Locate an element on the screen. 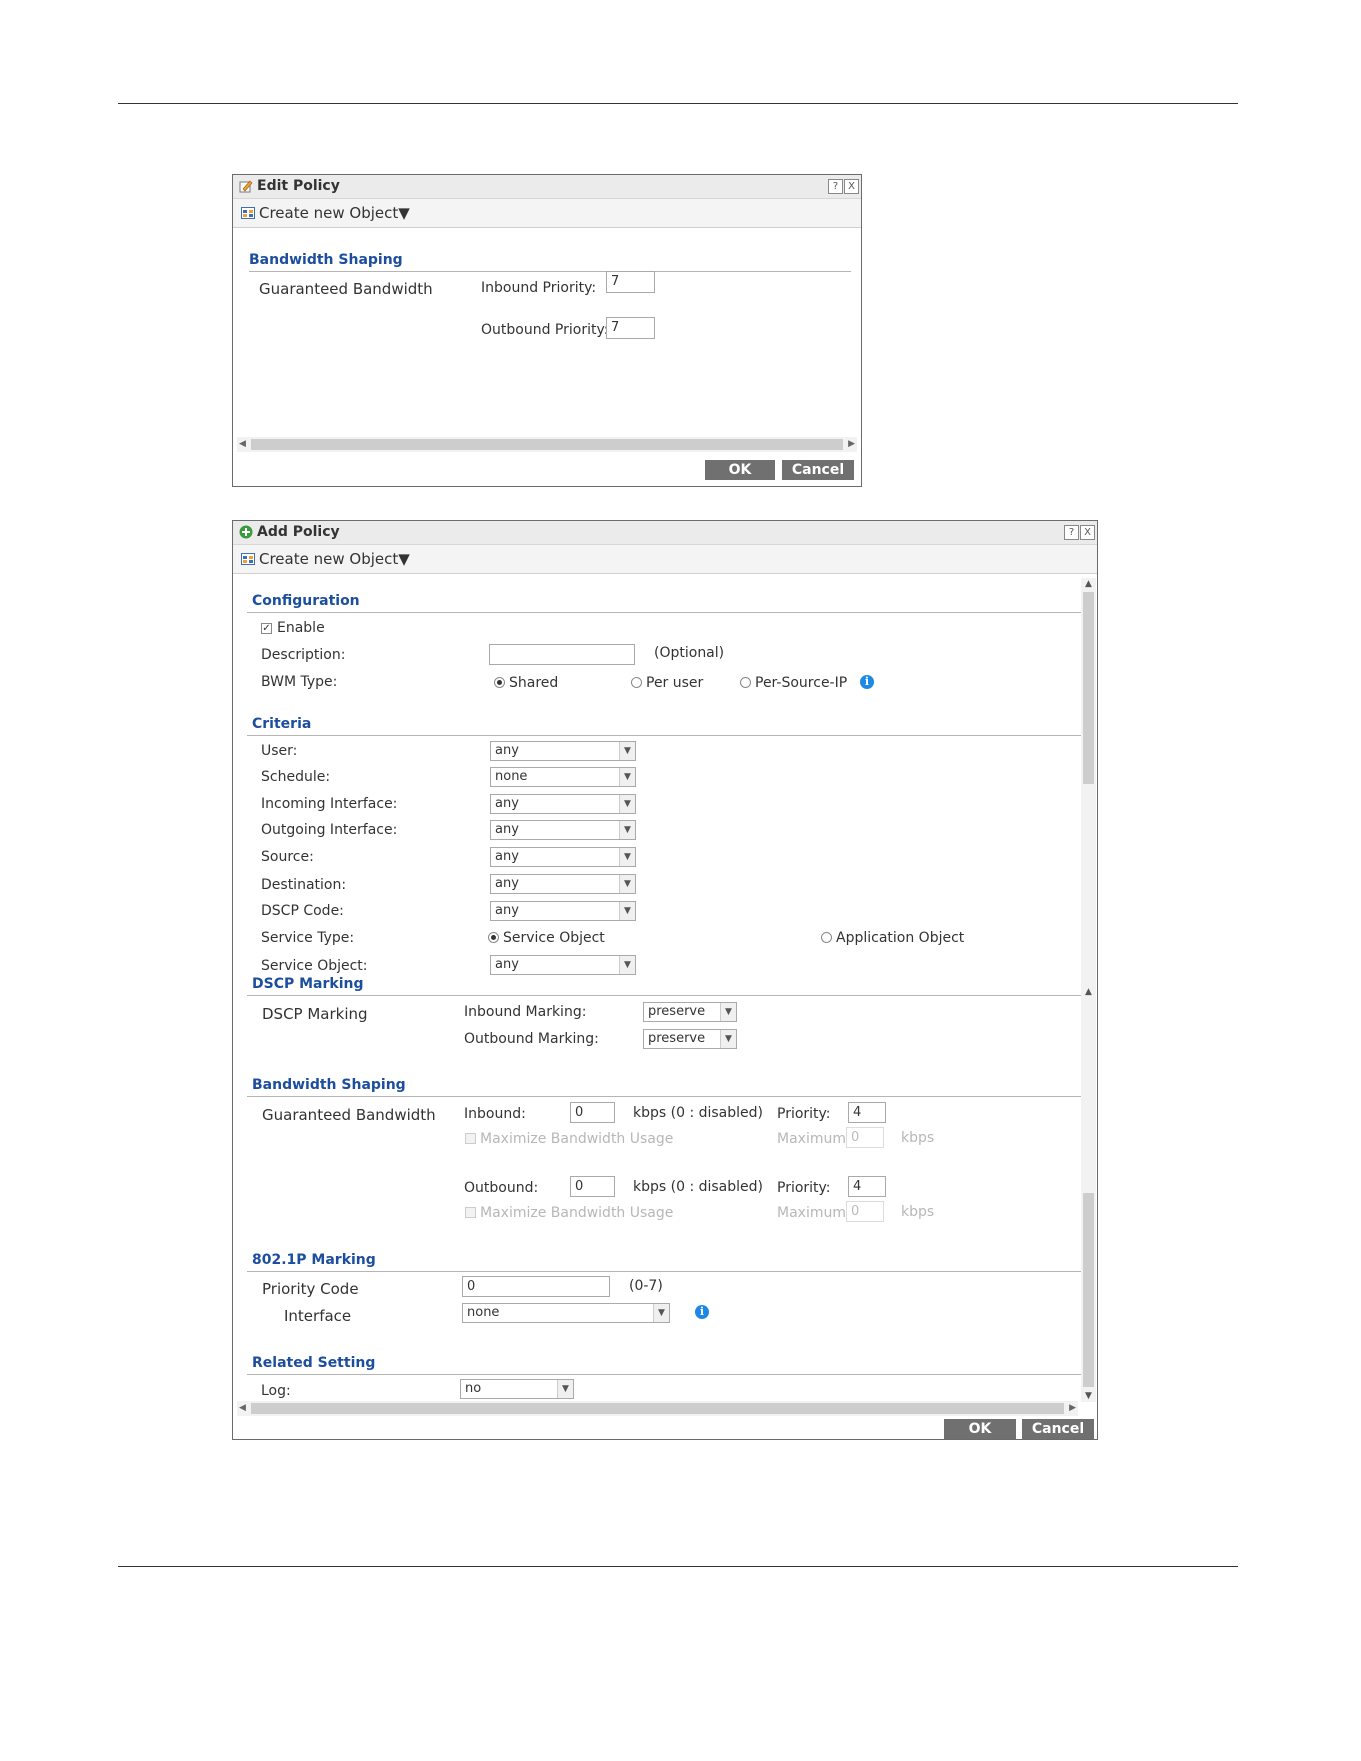 The image size is (1361, 1761). service-object-radio is located at coordinates (493, 937).